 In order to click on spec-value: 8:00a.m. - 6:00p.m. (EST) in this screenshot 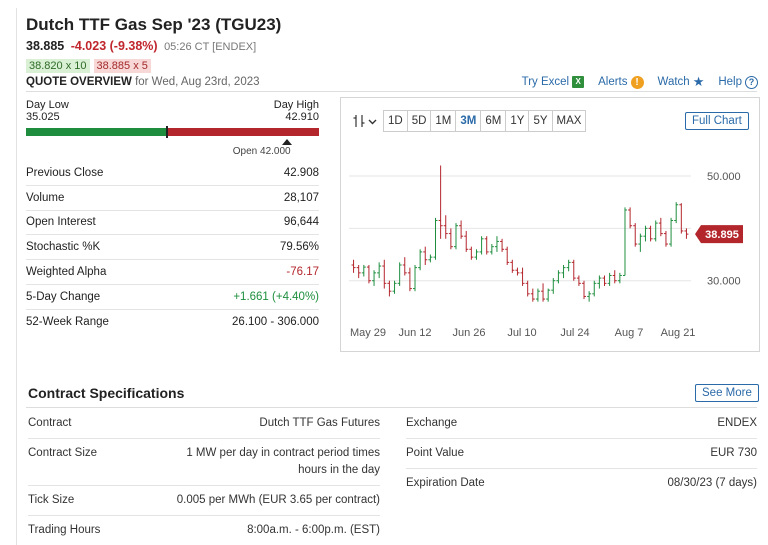, I will do `click(313, 530)`.